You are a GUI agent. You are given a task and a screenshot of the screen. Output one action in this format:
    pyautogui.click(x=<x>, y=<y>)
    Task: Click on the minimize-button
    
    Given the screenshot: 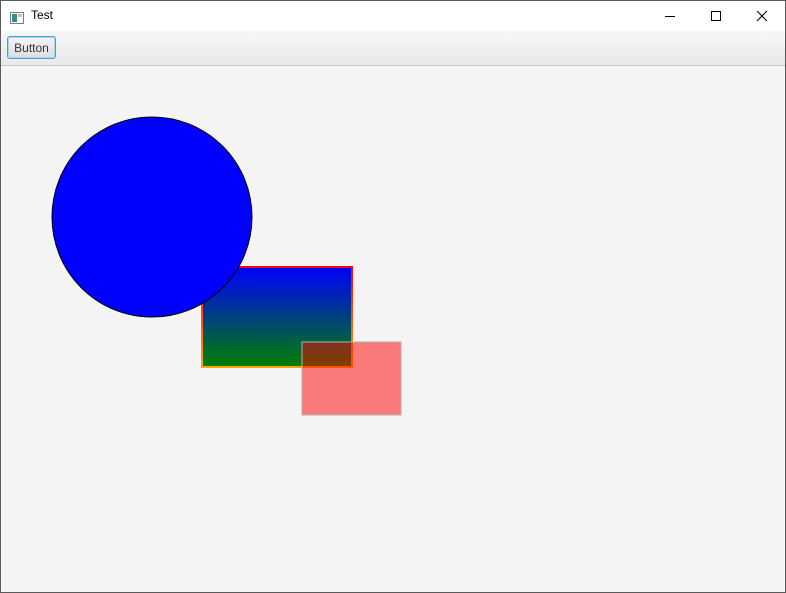 What is the action you would take?
    pyautogui.click(x=670, y=16)
    